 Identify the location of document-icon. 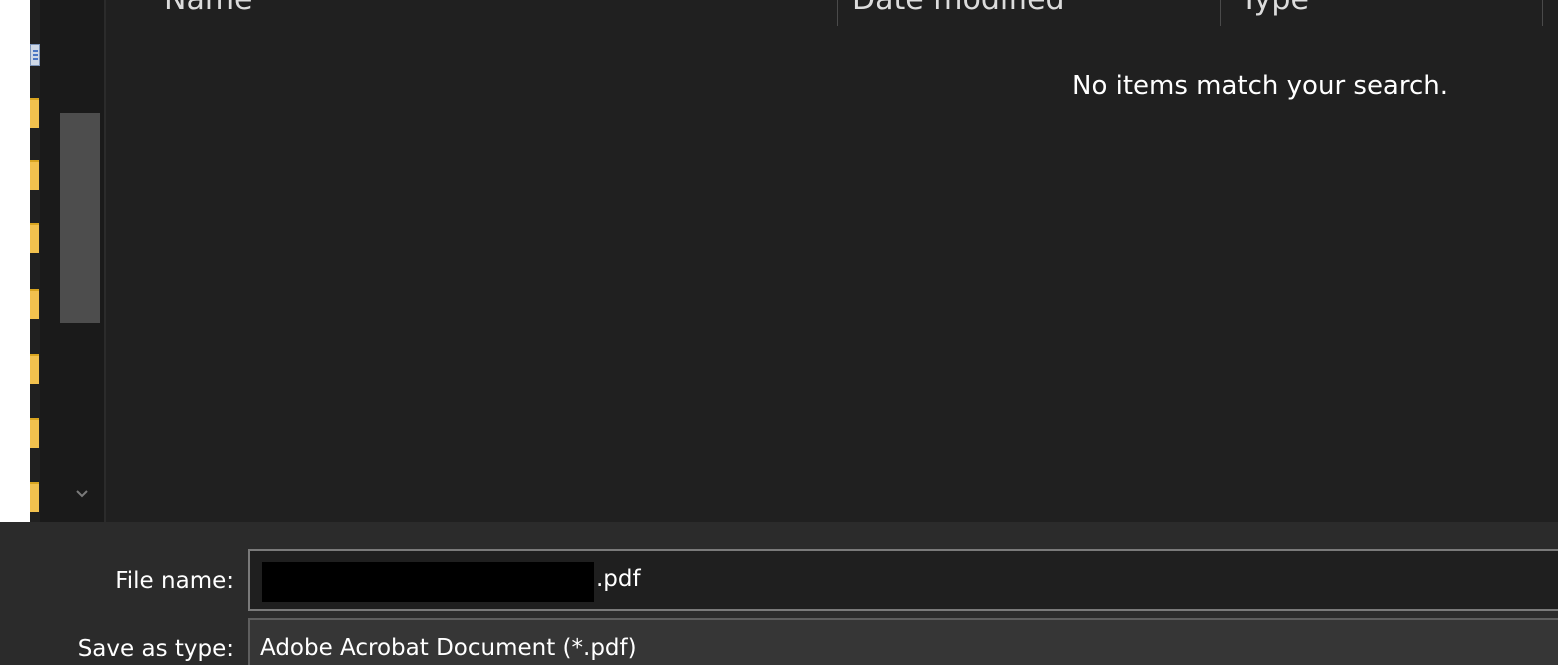
(35, 55).